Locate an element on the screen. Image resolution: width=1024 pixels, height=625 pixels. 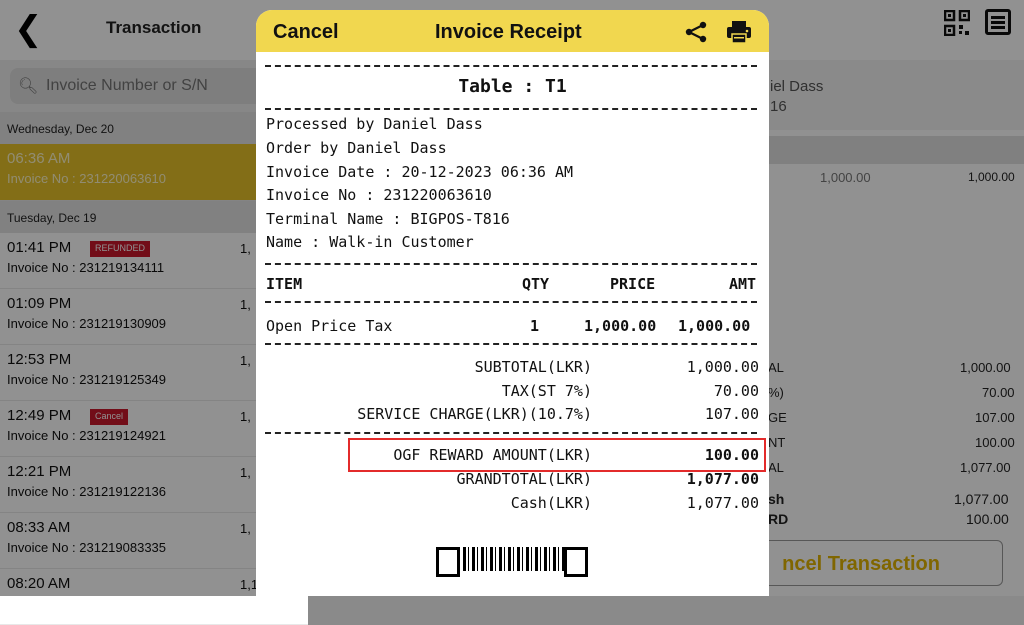
cash-label: Cash(LKR) is located at coordinates (551, 503).